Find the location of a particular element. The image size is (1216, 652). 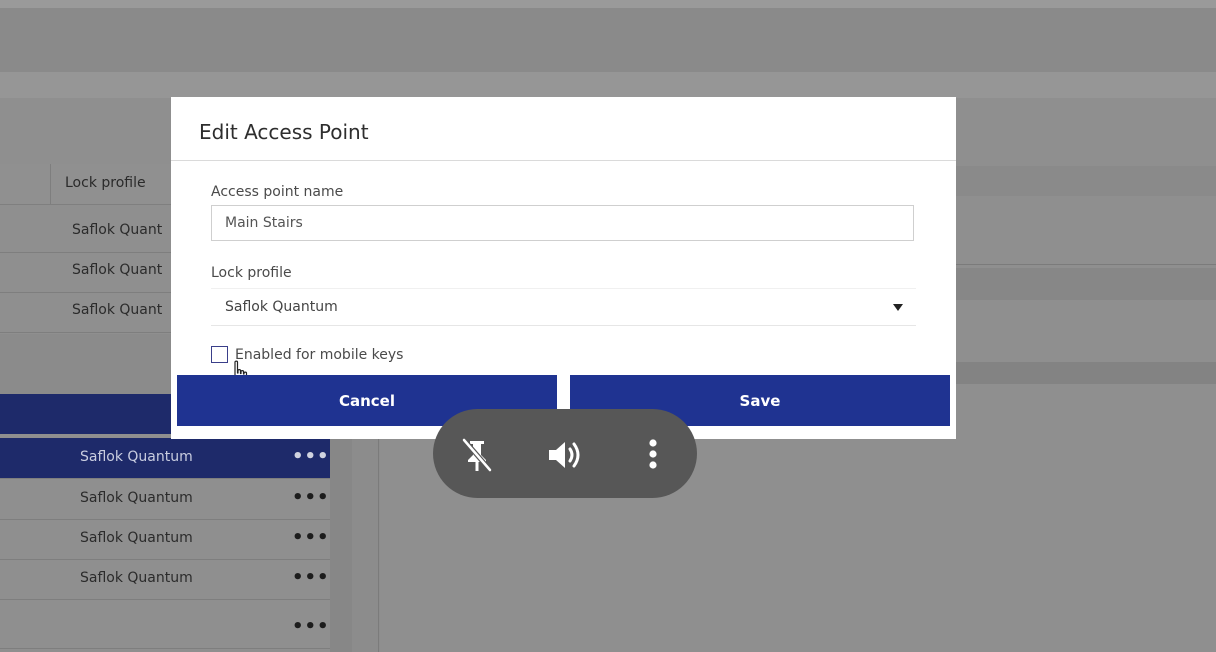

mobile-keys-label: Enabled for mobile keys is located at coordinates (319, 355).